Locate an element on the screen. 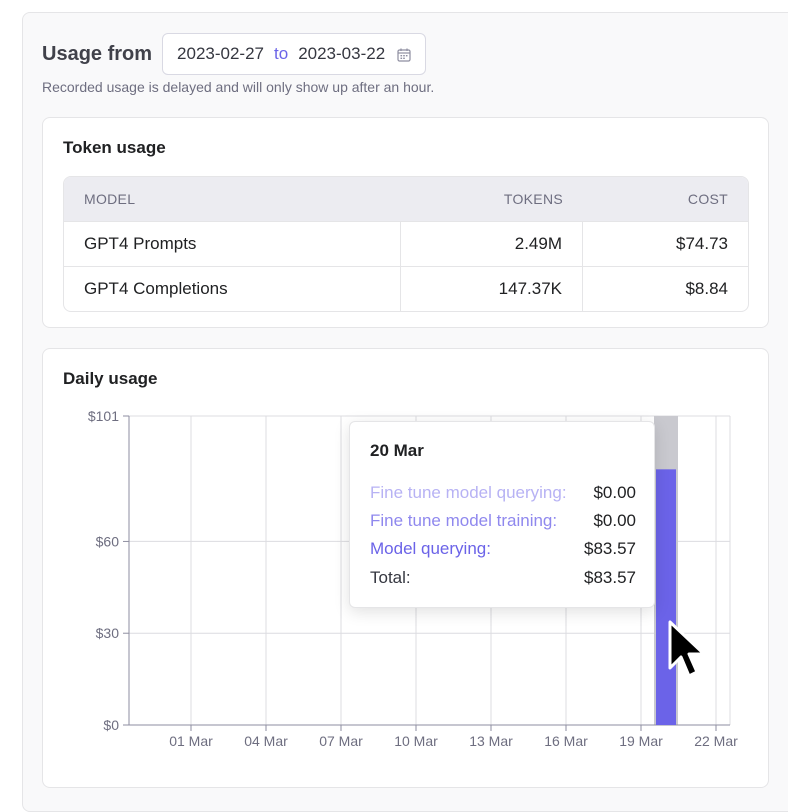  tooltip-row: Total: $83.57 is located at coordinates (503, 578).